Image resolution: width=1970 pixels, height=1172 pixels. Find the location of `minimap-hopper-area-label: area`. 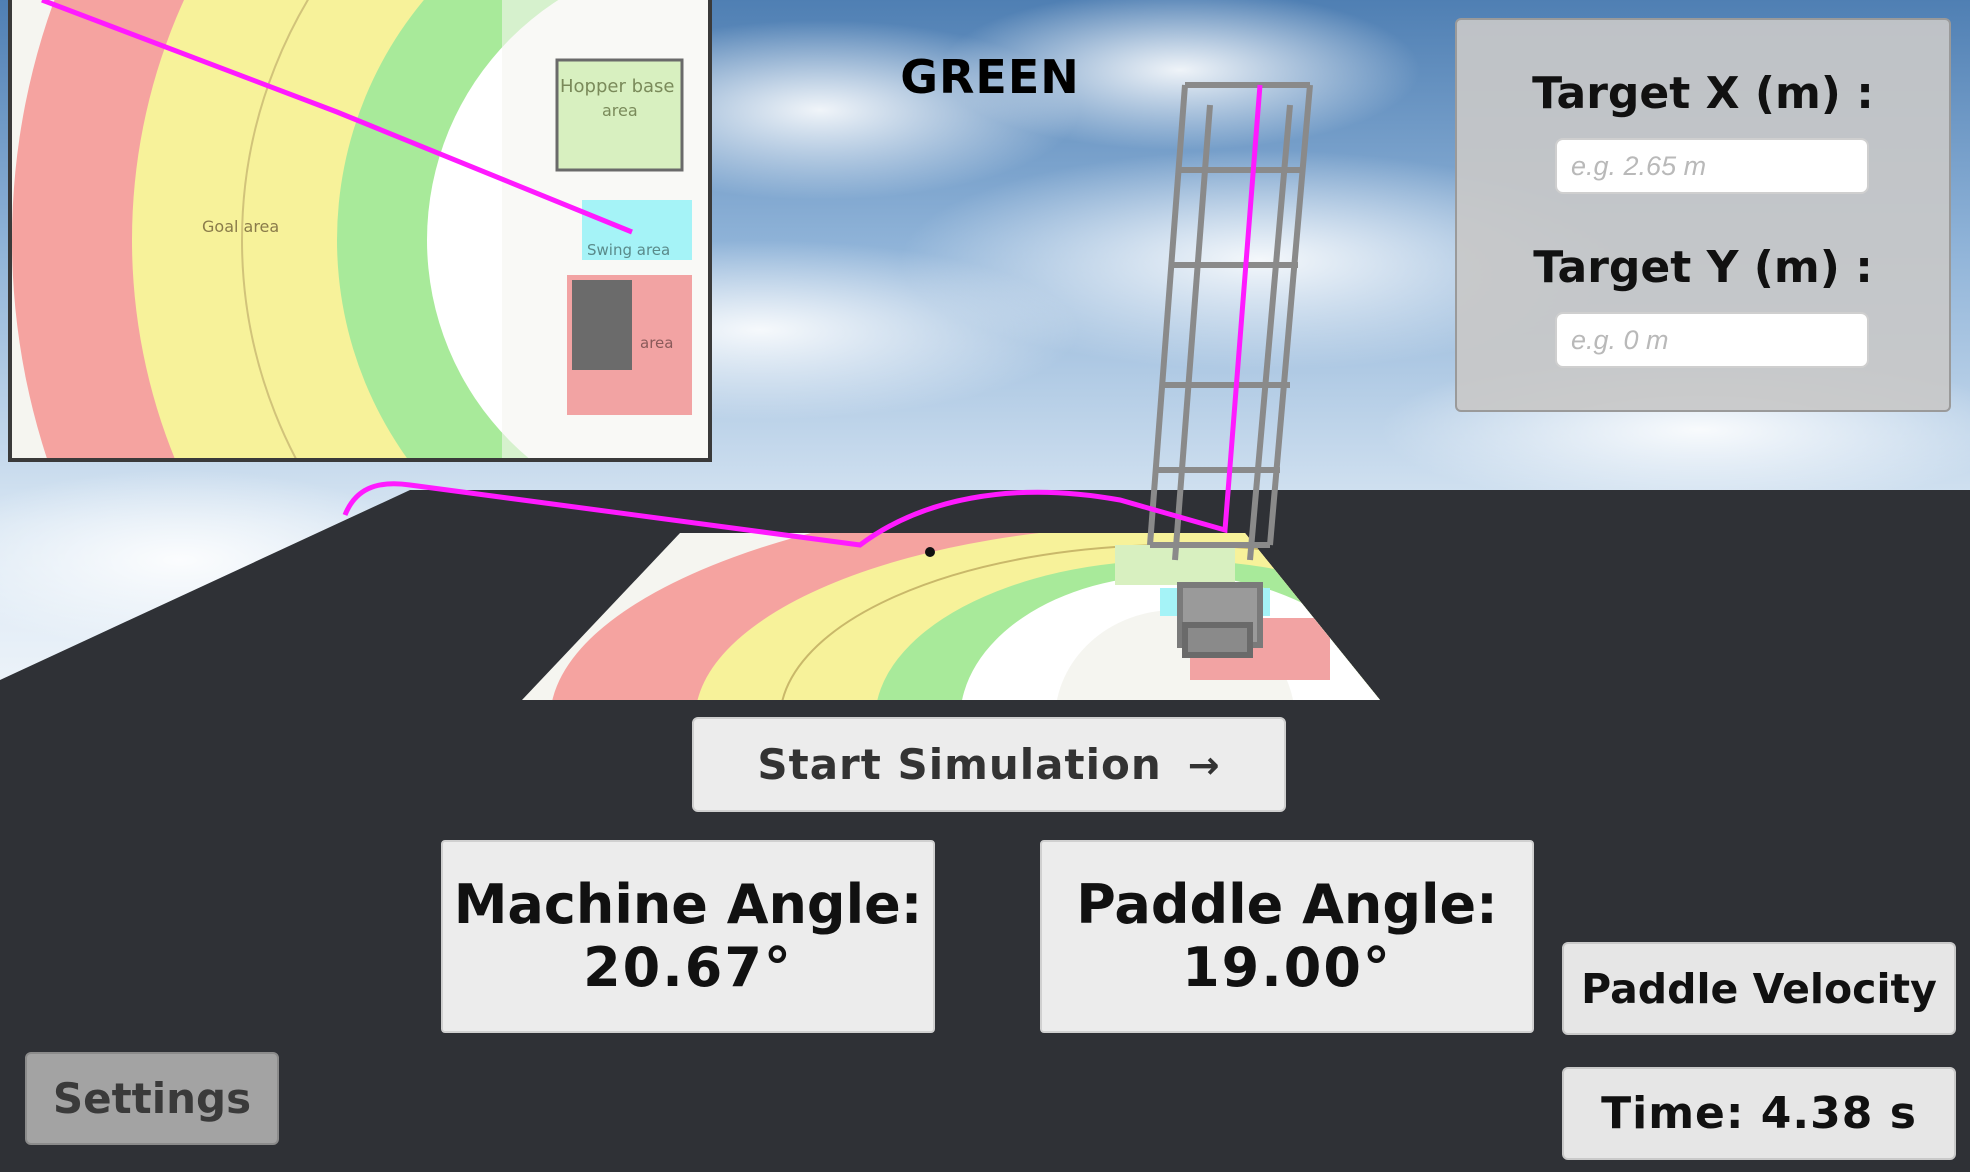

minimap-hopper-area-label: area is located at coordinates (620, 110).